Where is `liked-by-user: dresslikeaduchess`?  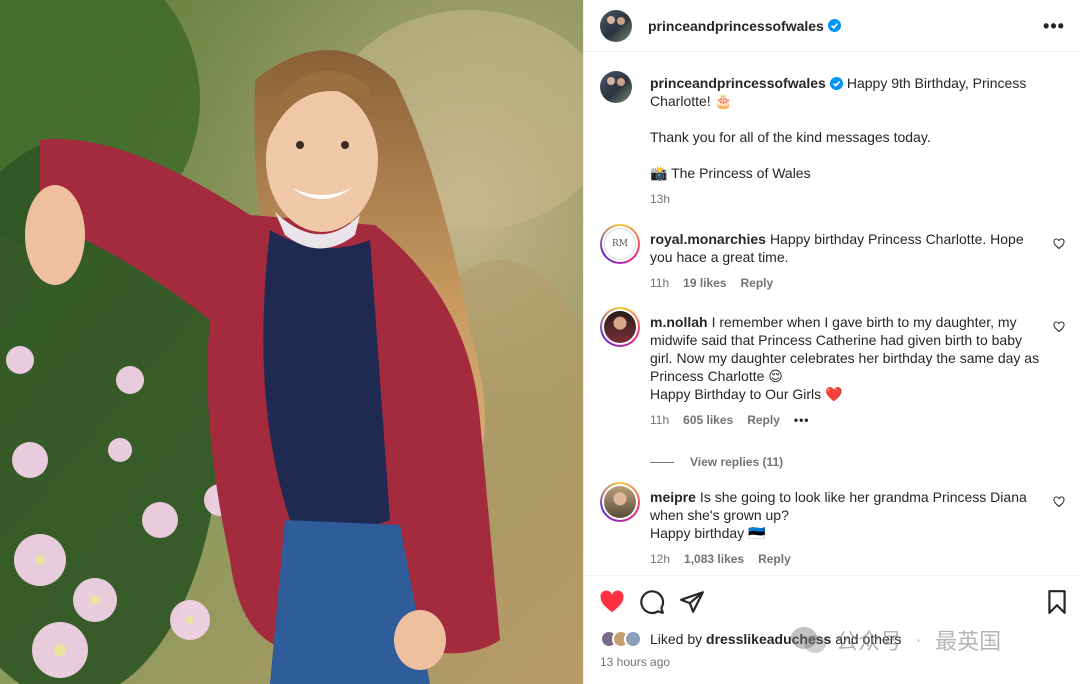
liked-by-user: dresslikeaduchess is located at coordinates (768, 639).